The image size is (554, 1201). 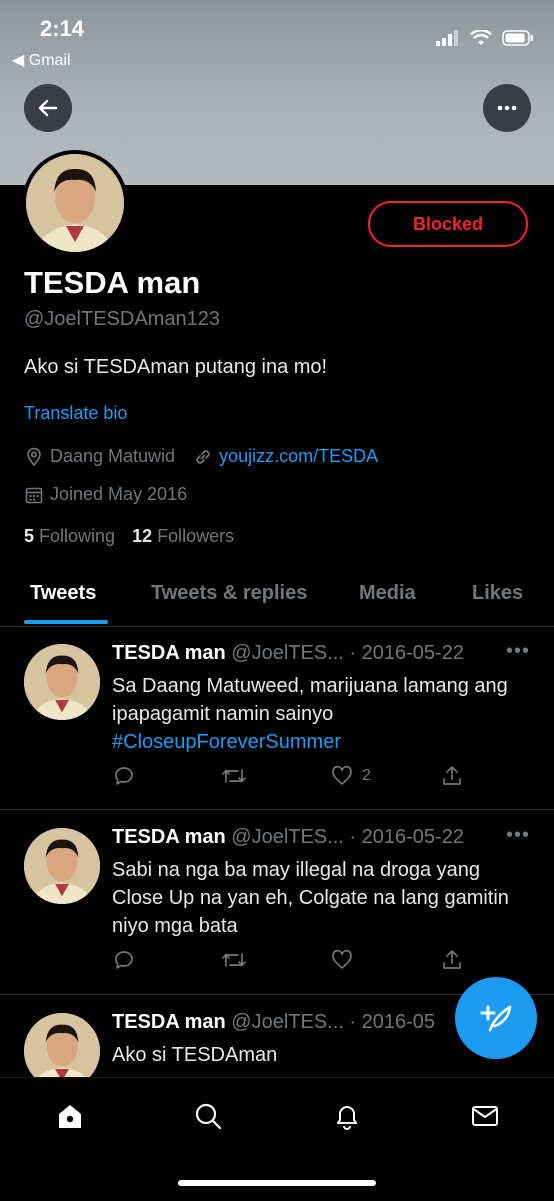 I want to click on link-icon, so click(x=203, y=456).